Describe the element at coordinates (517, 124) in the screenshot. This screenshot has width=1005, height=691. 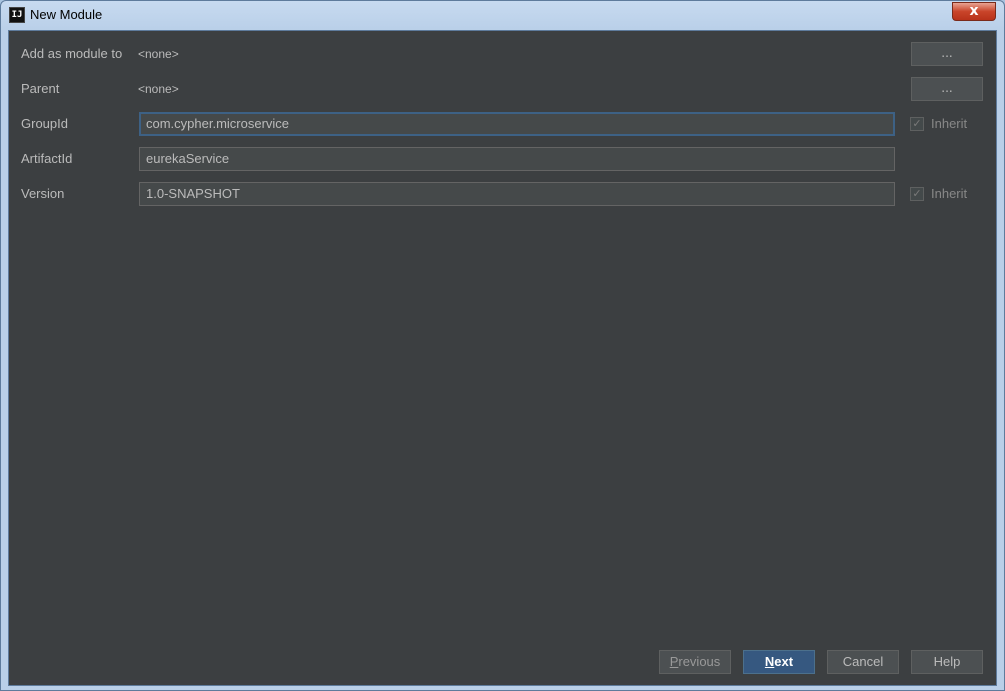
I see `group-id-input: com.cypher.microservice` at that location.